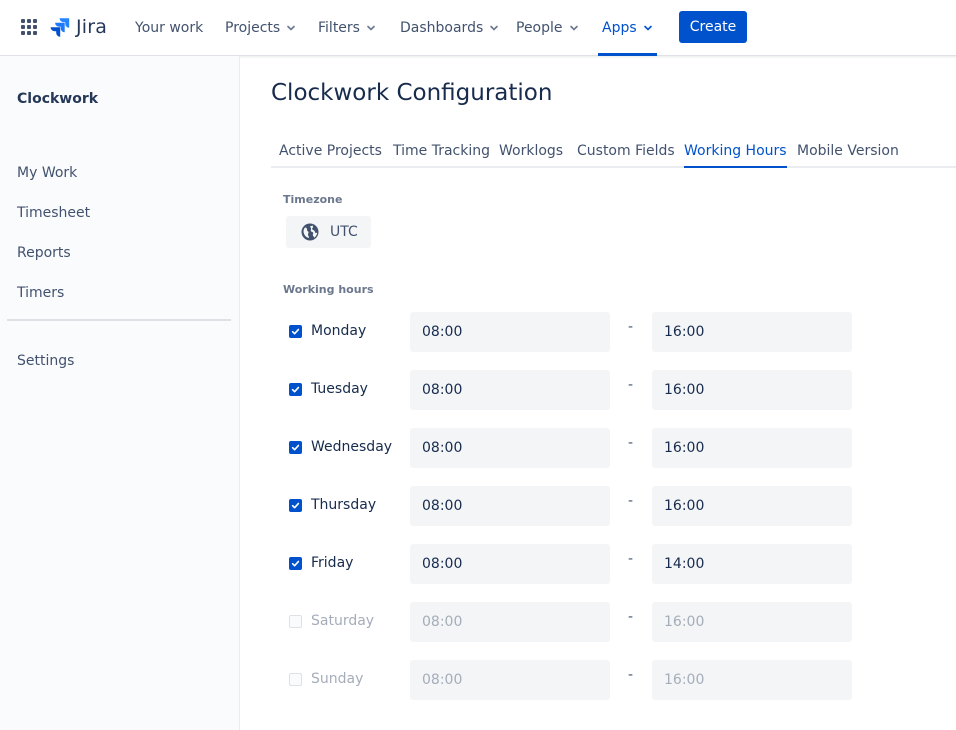 This screenshot has height=730, width=956. Describe the element at coordinates (626, 151) in the screenshot. I see `tab-custom-fields: Custom Fields` at that location.